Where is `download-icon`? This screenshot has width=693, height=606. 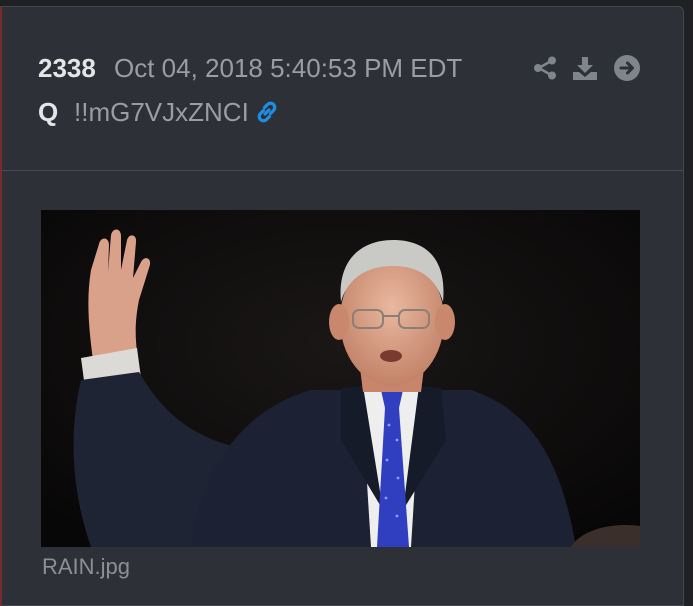 download-icon is located at coordinates (585, 68).